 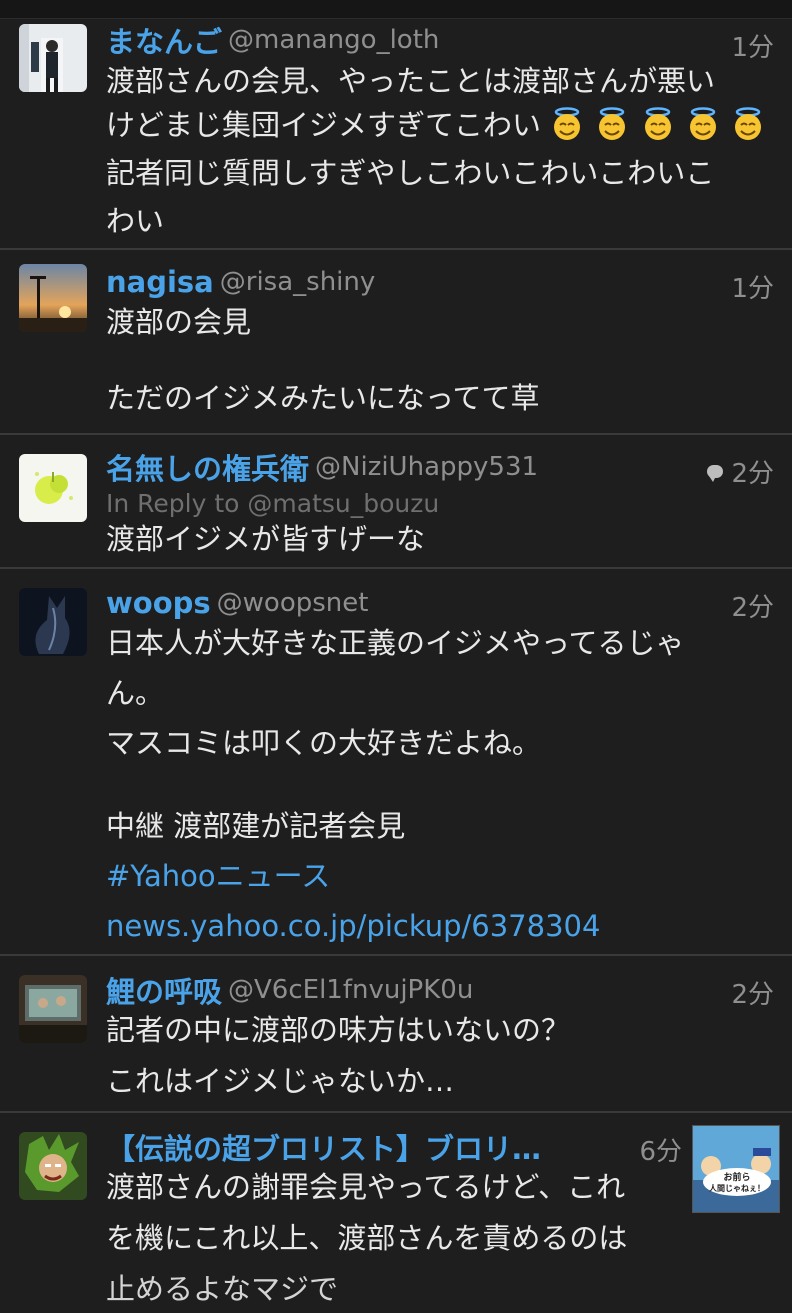 I want to click on timestamp-text: 2分, so click(x=752, y=474).